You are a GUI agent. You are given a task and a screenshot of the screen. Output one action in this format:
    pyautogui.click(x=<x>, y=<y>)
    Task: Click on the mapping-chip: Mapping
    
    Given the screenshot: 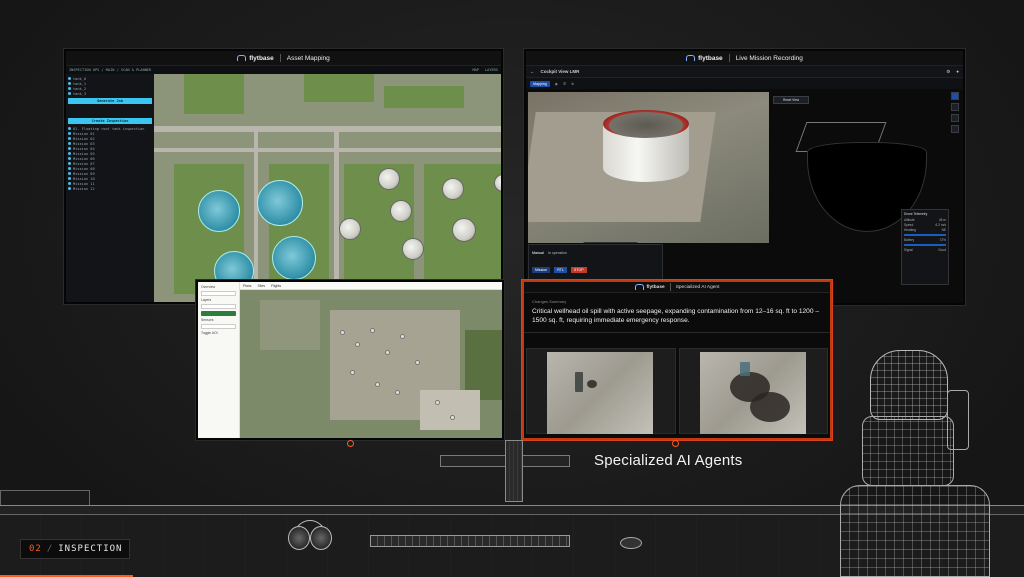 What is the action you would take?
    pyautogui.click(x=540, y=83)
    